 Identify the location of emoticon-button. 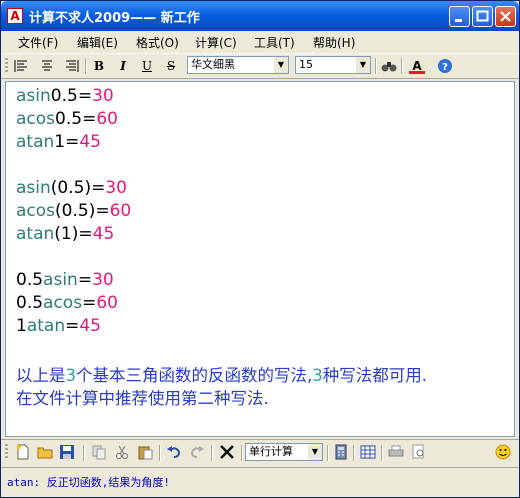
(503, 452).